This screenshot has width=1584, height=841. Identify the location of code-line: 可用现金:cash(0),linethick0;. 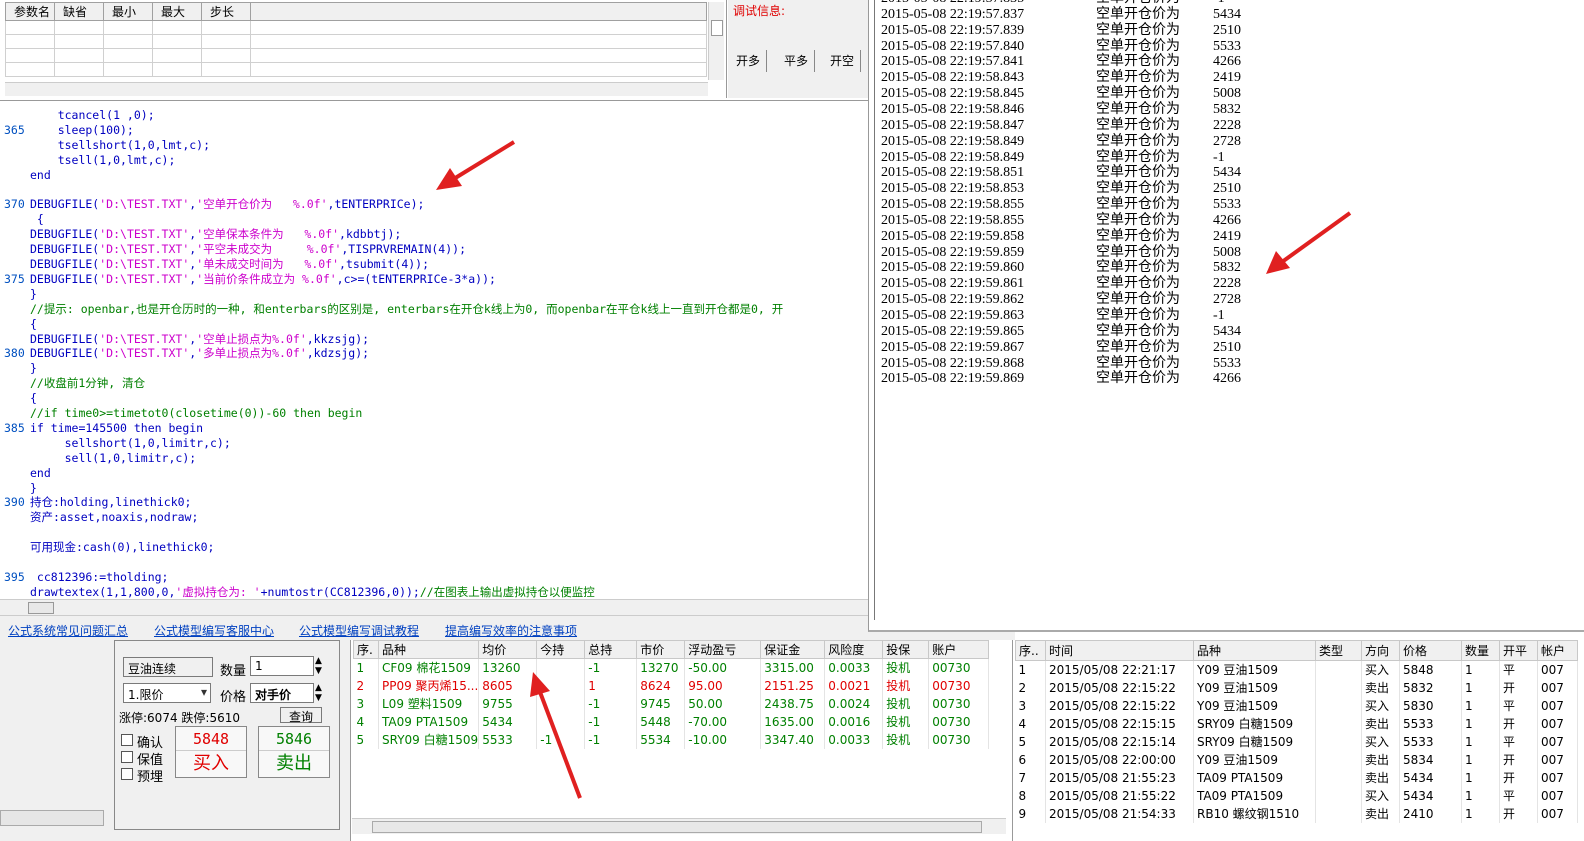
(434, 547).